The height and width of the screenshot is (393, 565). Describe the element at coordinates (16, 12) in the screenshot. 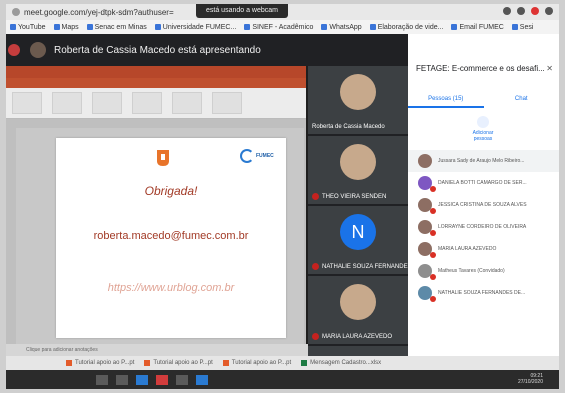

I see `lock-icon` at that location.